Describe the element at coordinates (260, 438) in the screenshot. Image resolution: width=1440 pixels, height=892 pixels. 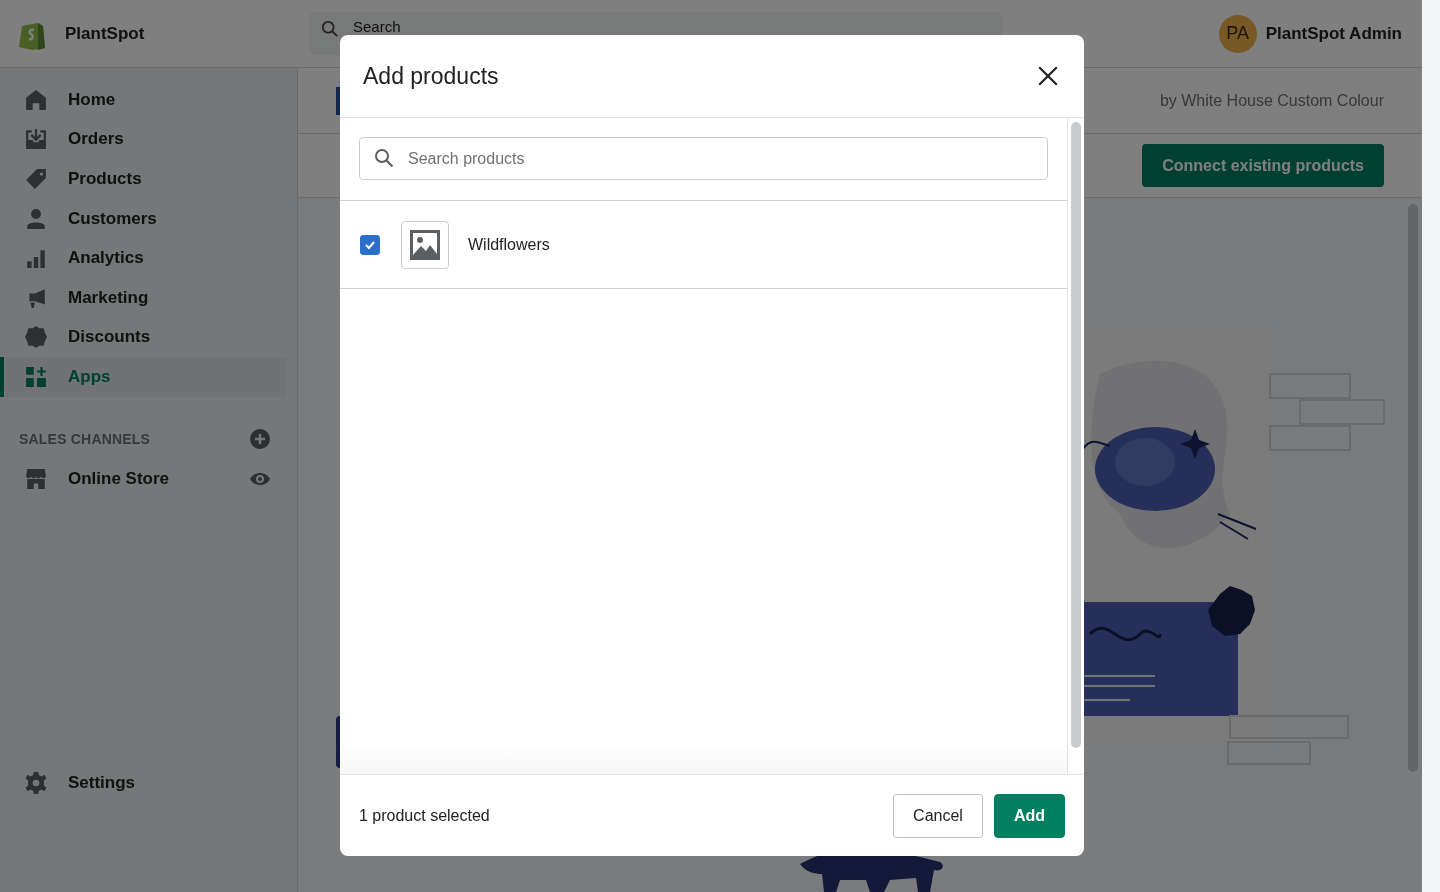
I see `add-icon` at that location.